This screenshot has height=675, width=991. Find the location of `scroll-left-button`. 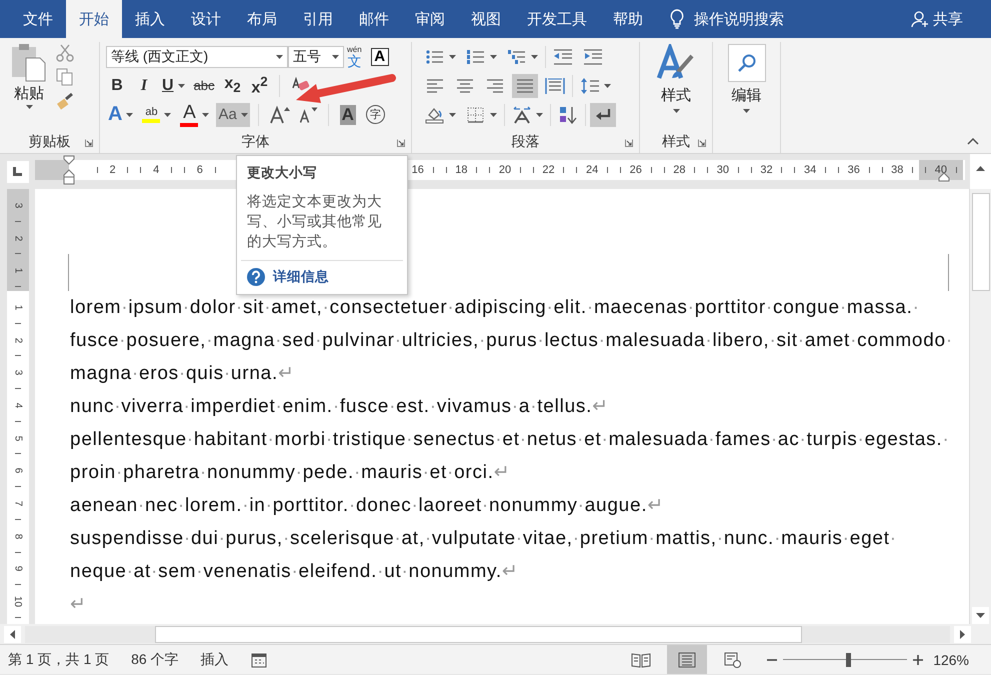

scroll-left-button is located at coordinates (12, 634).